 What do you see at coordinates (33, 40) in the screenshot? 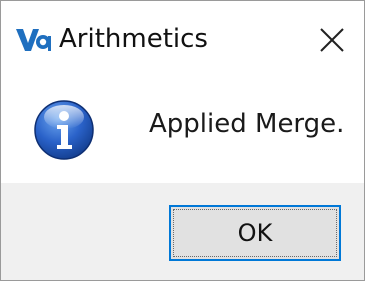
I see `app-logo-icon` at bounding box center [33, 40].